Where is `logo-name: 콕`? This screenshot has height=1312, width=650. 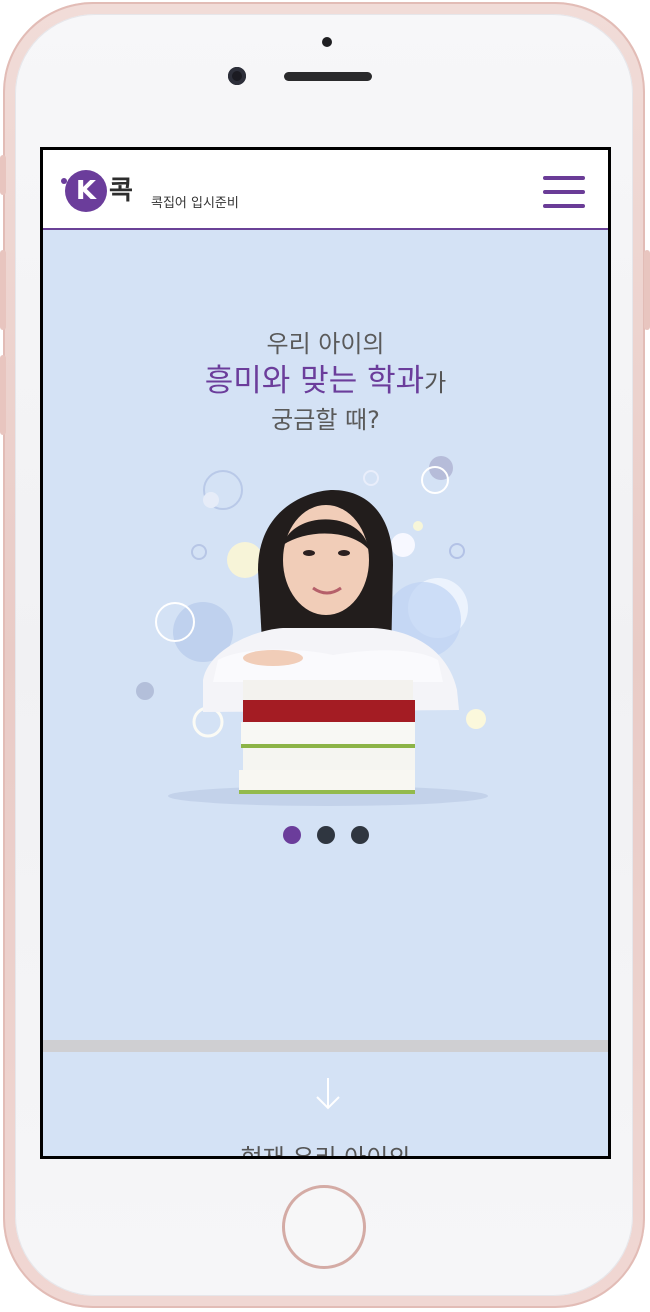 logo-name: 콕 is located at coordinates (121, 191).